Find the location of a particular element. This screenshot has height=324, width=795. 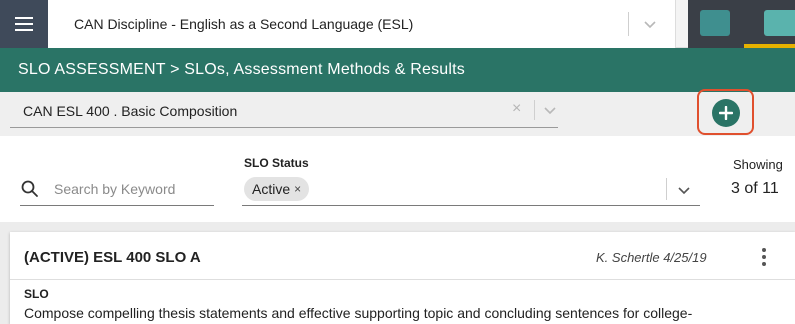

hamburger-menu-button is located at coordinates (24, 24).